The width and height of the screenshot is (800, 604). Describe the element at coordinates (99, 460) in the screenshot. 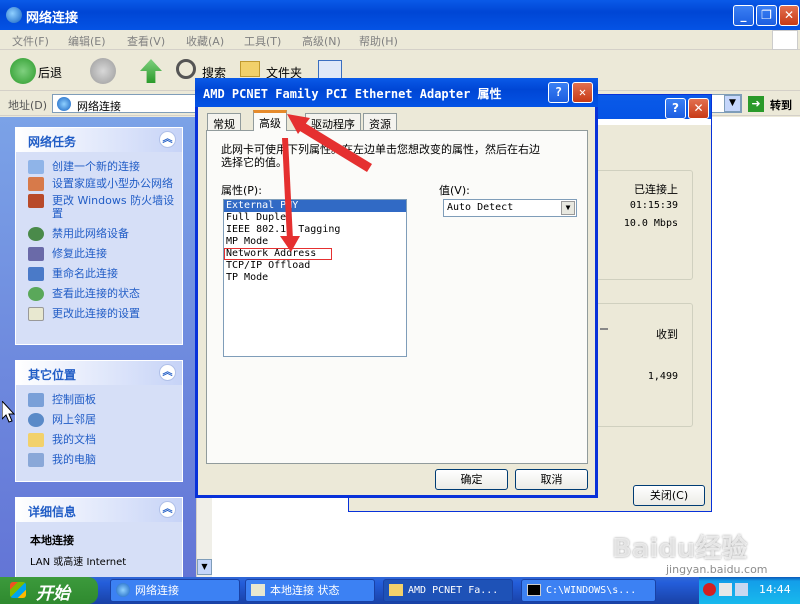

I see `place-my-computer: 我的电脑` at that location.